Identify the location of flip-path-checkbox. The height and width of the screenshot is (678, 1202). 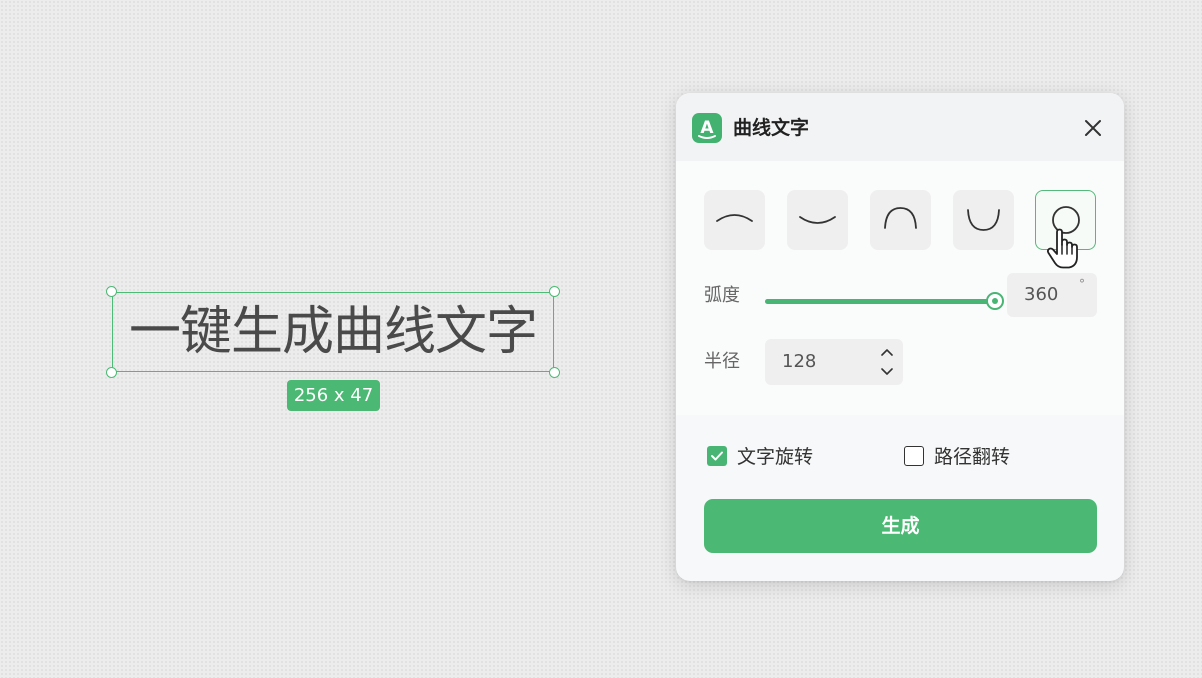
(914, 456).